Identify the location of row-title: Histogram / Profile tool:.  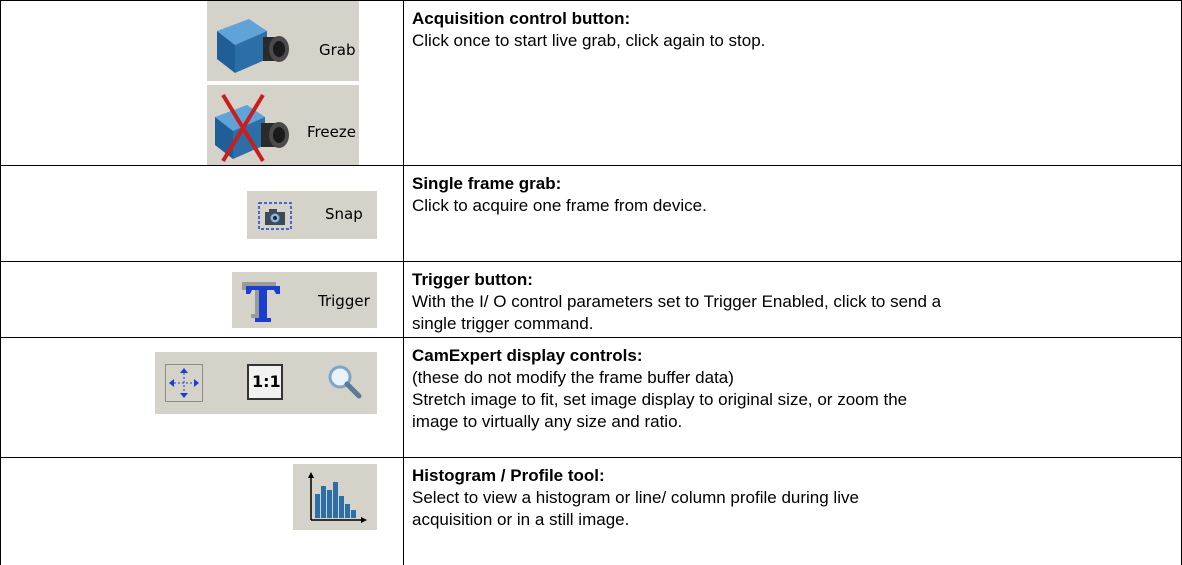
(508, 475).